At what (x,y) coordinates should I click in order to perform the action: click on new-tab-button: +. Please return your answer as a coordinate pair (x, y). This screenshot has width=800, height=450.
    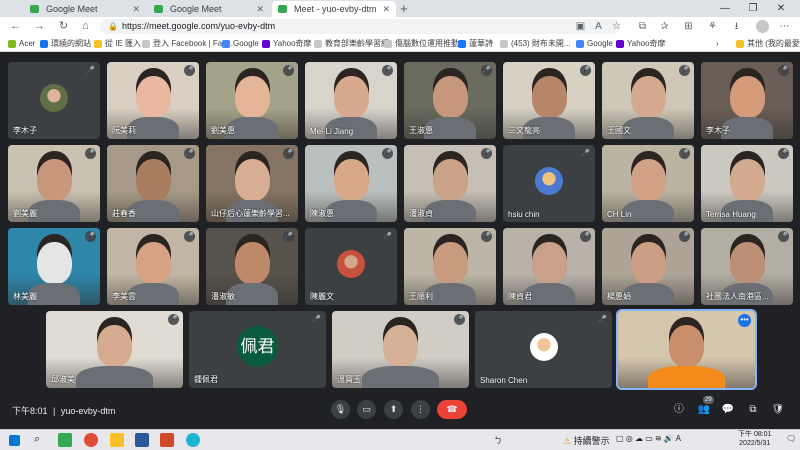
    Looking at the image, I should click on (404, 8).